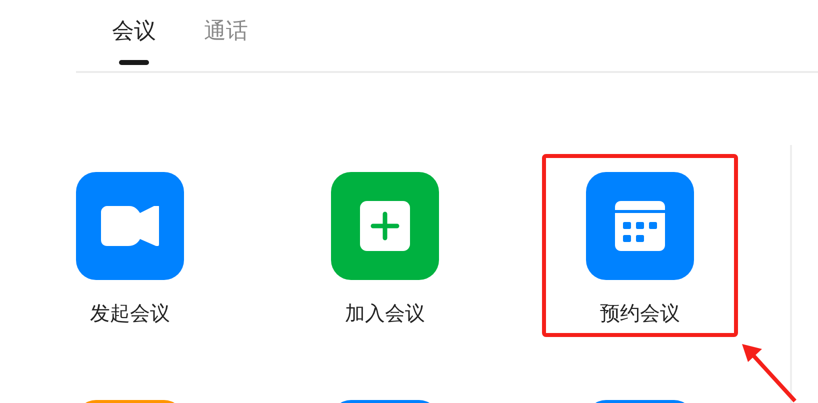 The width and height of the screenshot is (818, 403). I want to click on plus-icon, so click(385, 226).